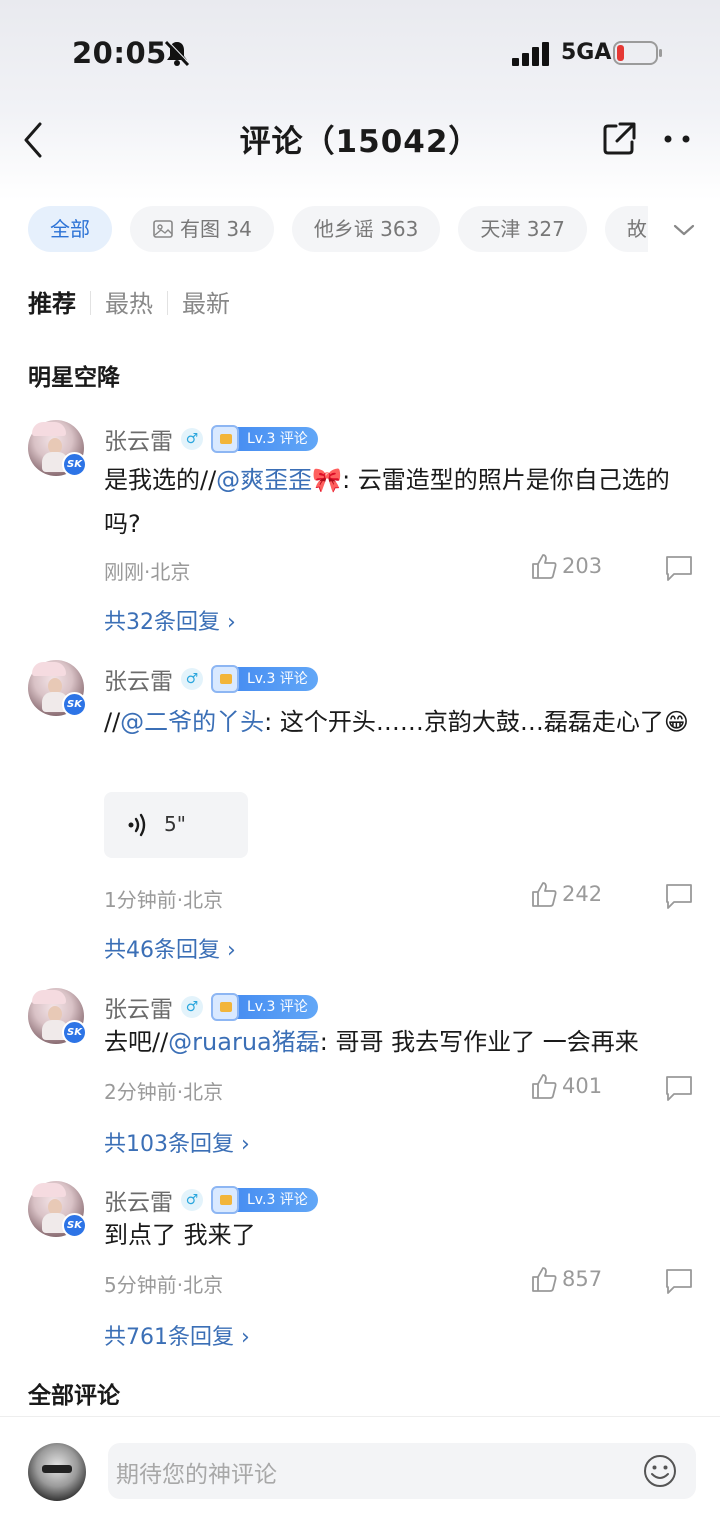  What do you see at coordinates (170, 620) in the screenshot?
I see `replies-link: 共32条回复 ›` at bounding box center [170, 620].